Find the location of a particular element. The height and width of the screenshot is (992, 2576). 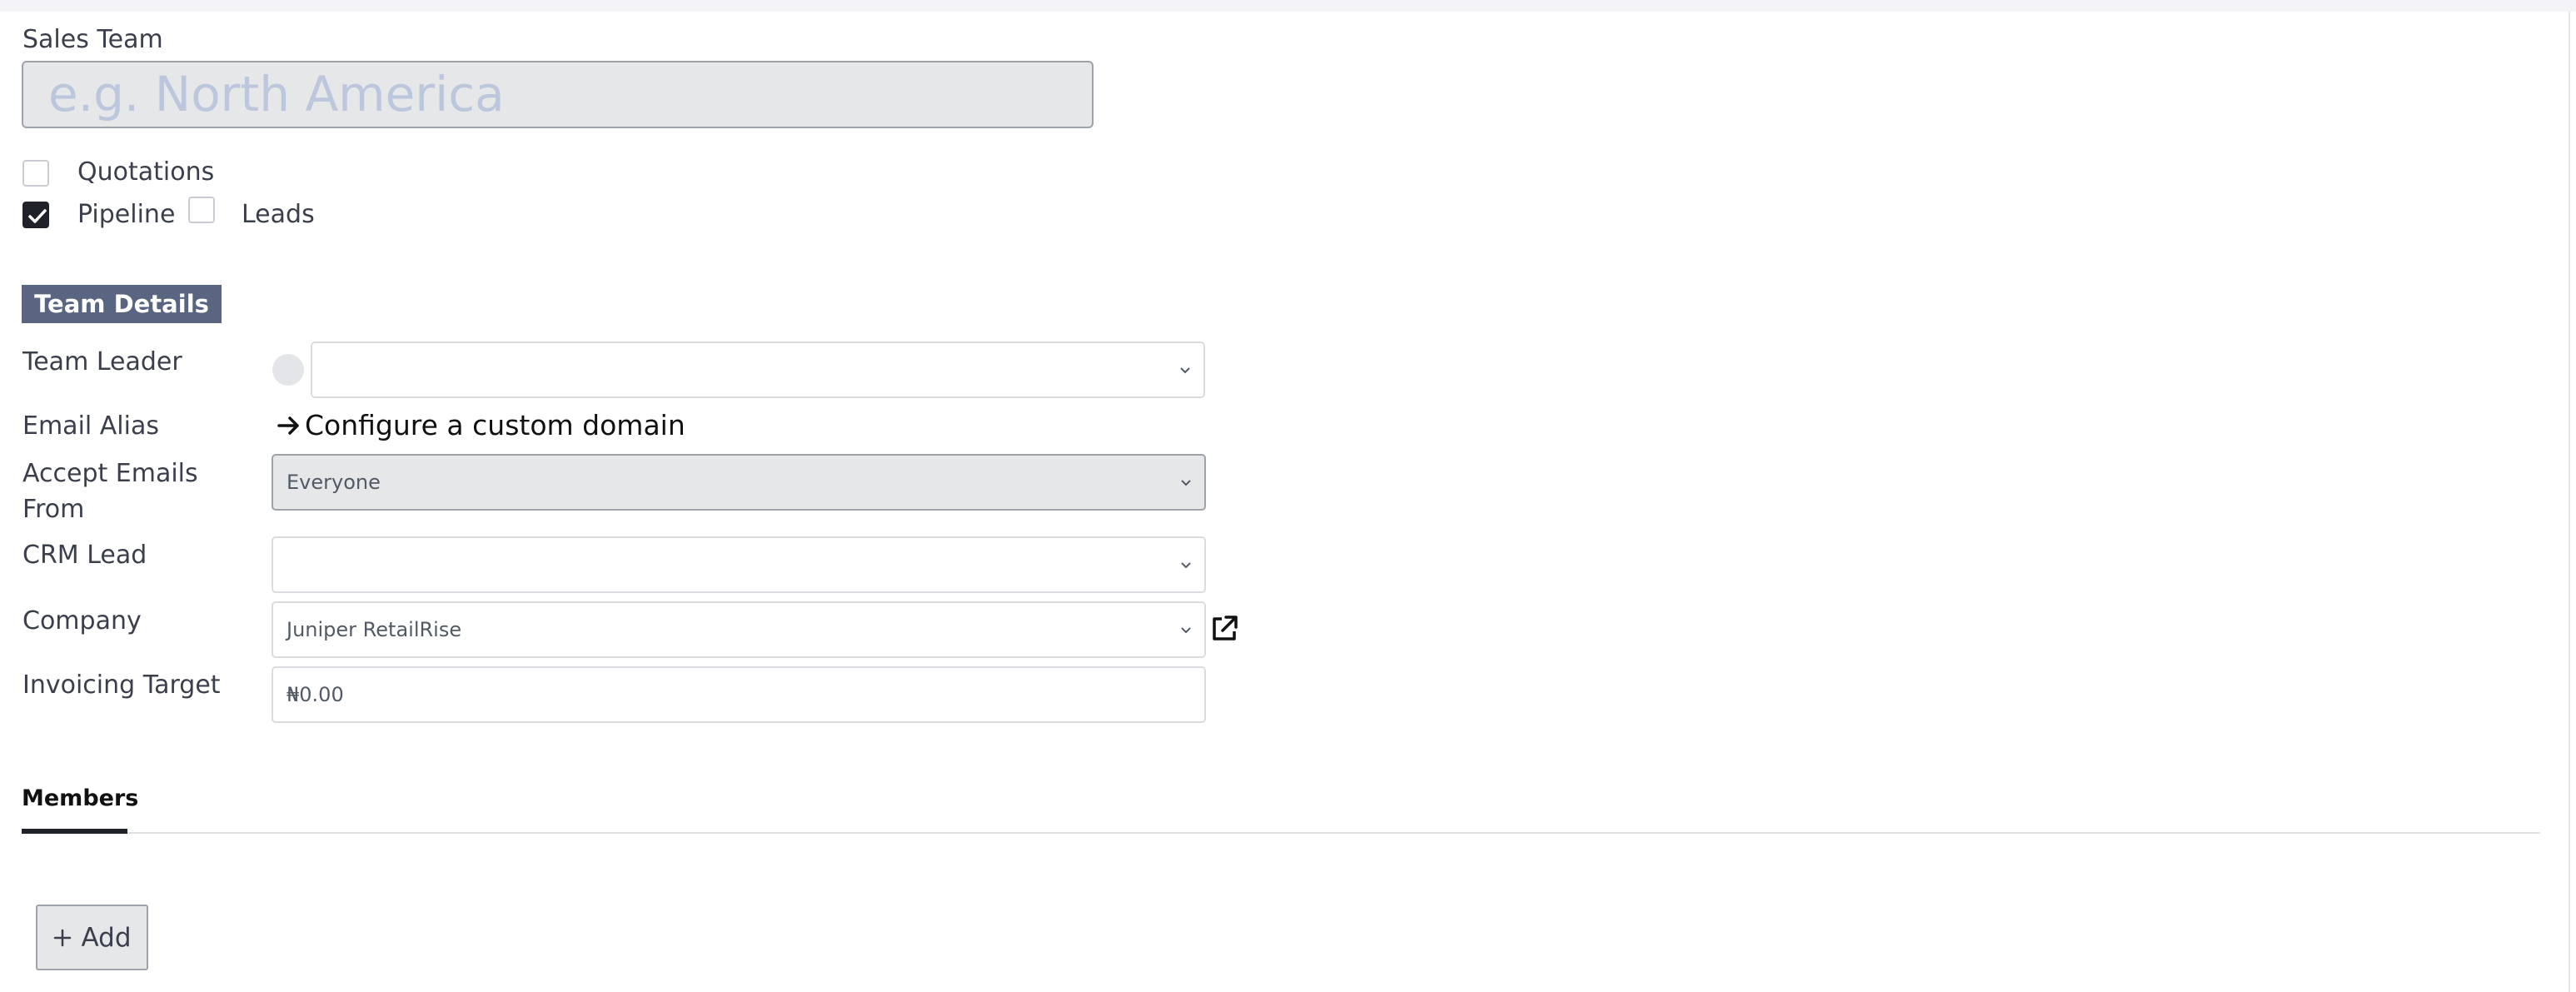

avatar is located at coordinates (288, 370).